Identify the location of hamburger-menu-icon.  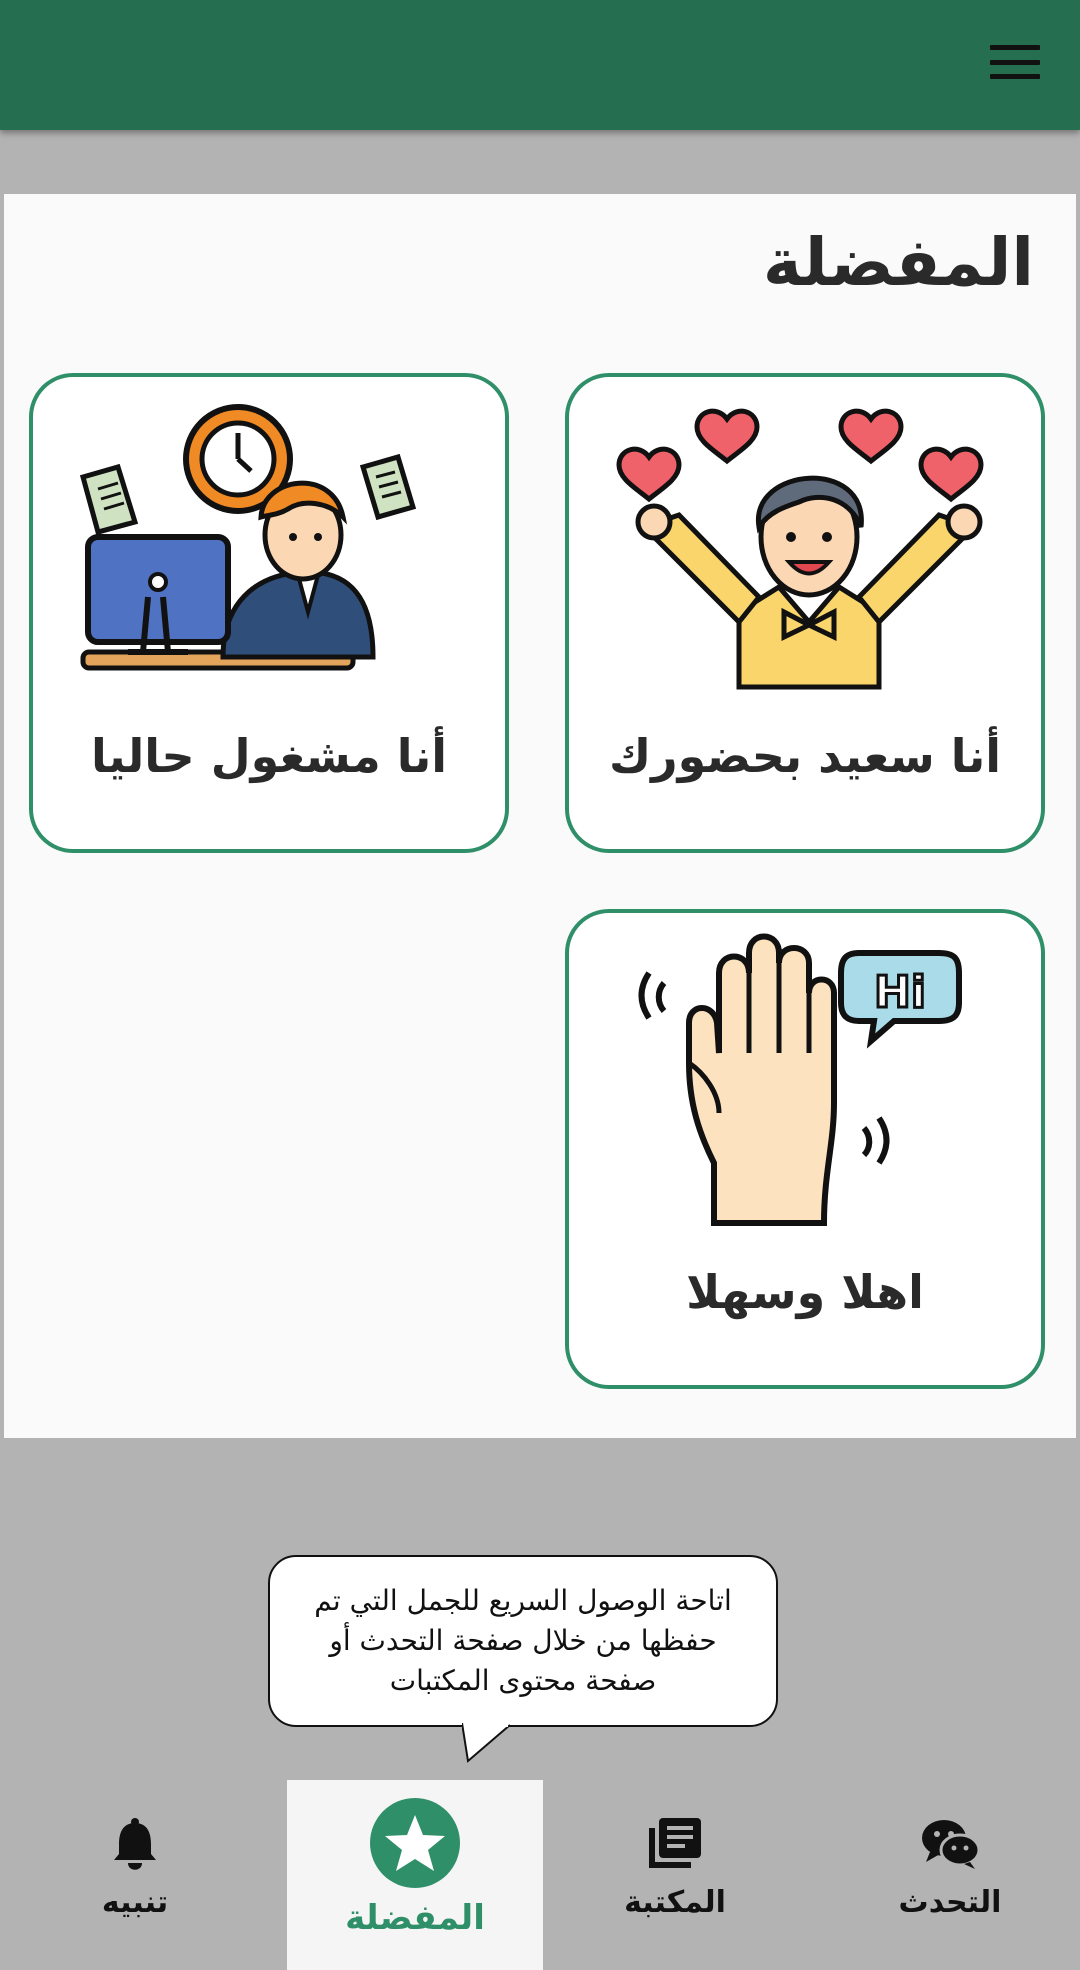
(1015, 62).